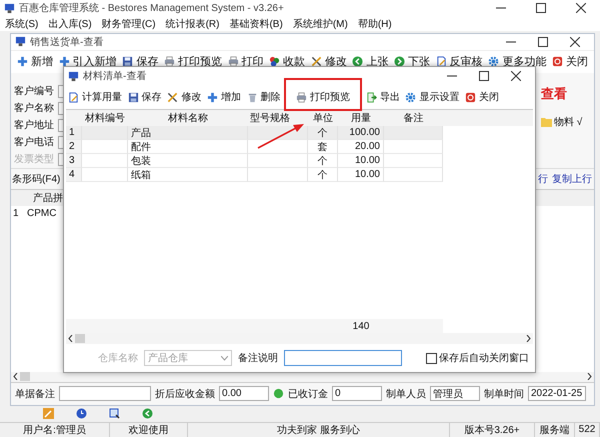 This screenshot has height=437, width=600. I want to click on toolbar-button: 显示设置, so click(432, 97).